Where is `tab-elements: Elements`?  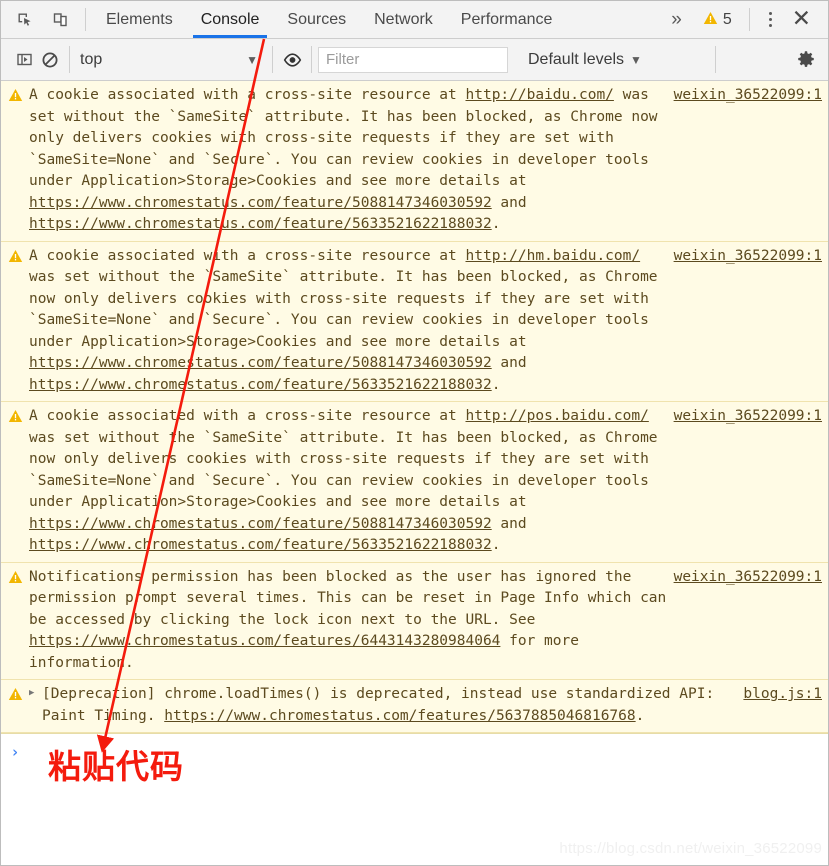
tab-elements: Elements is located at coordinates (139, 19).